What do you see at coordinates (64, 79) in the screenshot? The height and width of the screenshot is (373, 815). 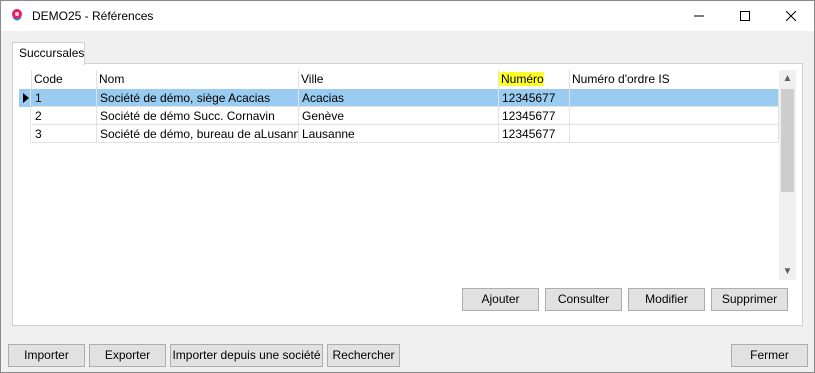 I see `column-header-code: Code` at bounding box center [64, 79].